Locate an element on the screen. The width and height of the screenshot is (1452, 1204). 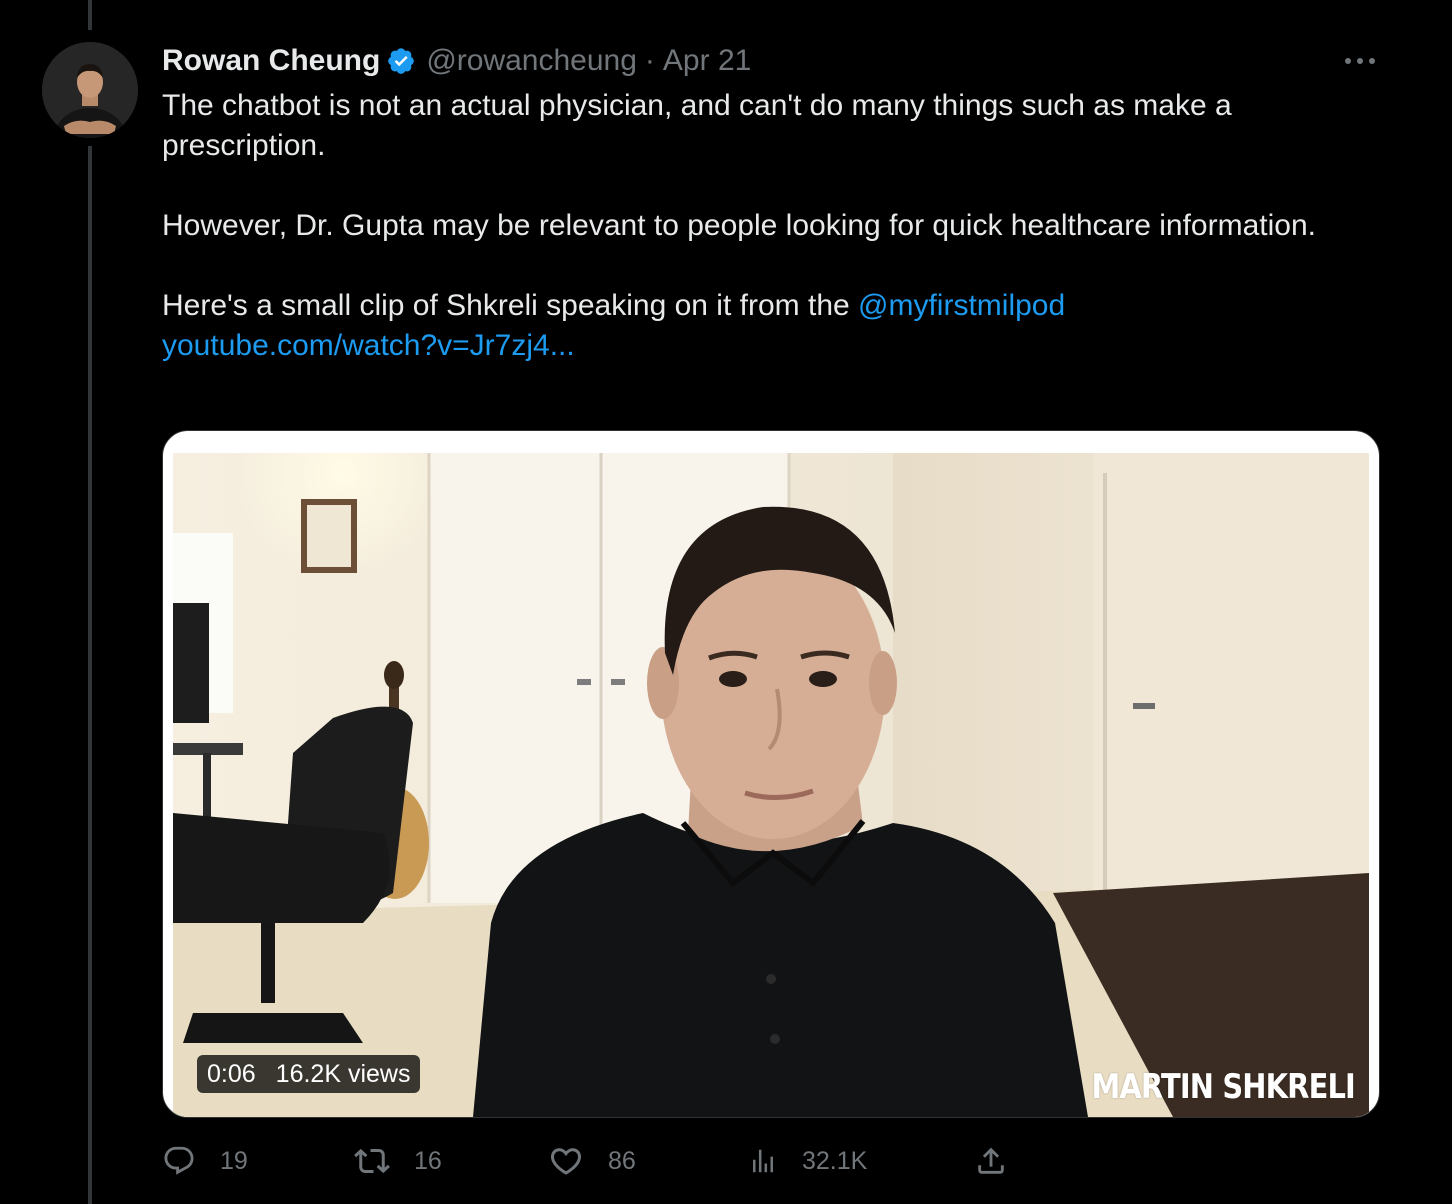
like-button: 86 is located at coordinates (592, 1161).